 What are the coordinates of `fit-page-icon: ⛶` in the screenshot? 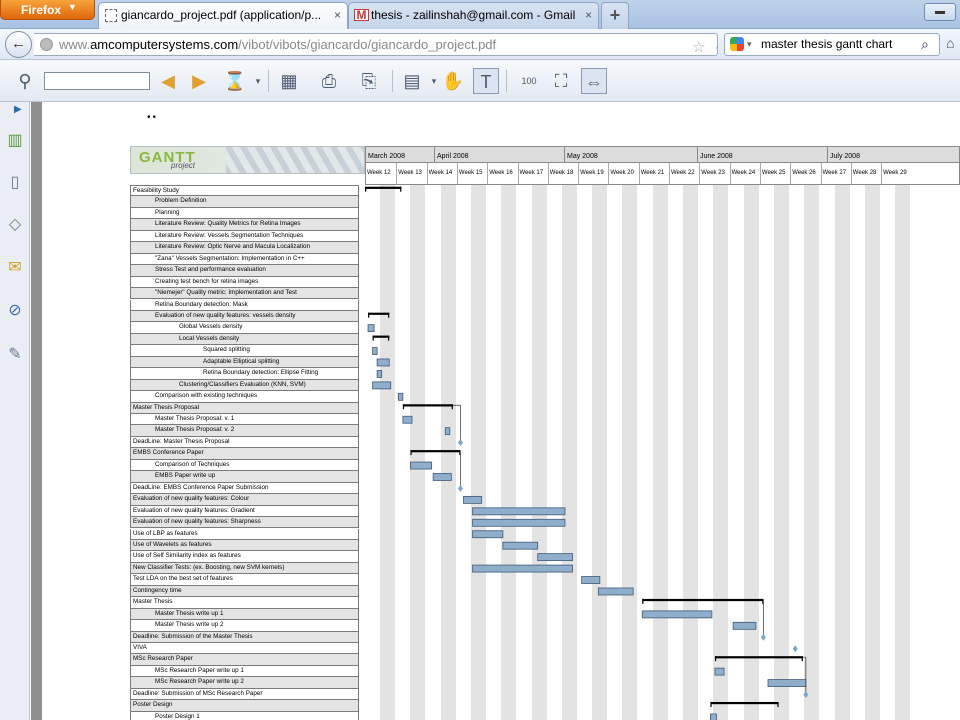 It's located at (561, 81).